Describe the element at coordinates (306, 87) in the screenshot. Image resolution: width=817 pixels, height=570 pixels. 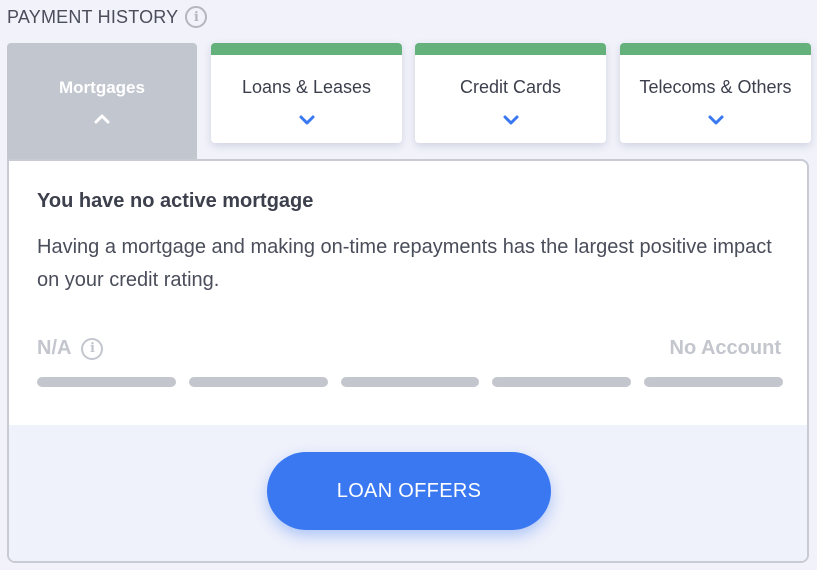
I see `tab-label: Loans & Leases` at that location.